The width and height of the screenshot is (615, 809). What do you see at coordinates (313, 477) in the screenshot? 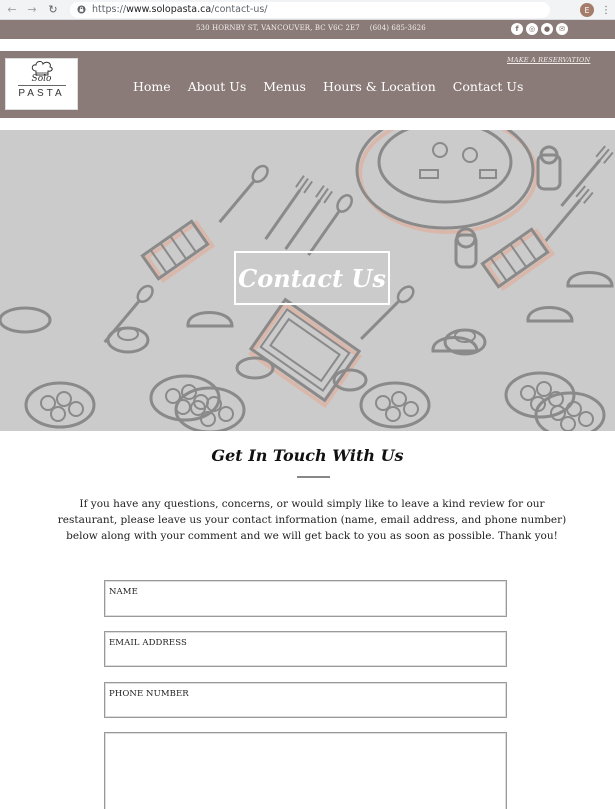
I see `heading-divider` at bounding box center [313, 477].